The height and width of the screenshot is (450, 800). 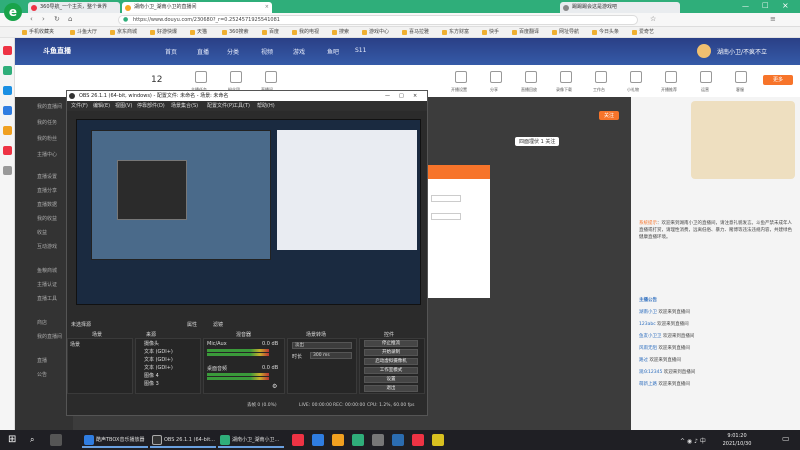 I want to click on transition-select: 淡出, so click(x=322, y=345).